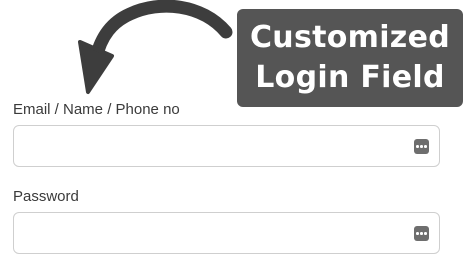 This screenshot has height=266, width=474. What do you see at coordinates (96, 109) in the screenshot?
I see `email-field-label: Email / Name / Phone no` at bounding box center [96, 109].